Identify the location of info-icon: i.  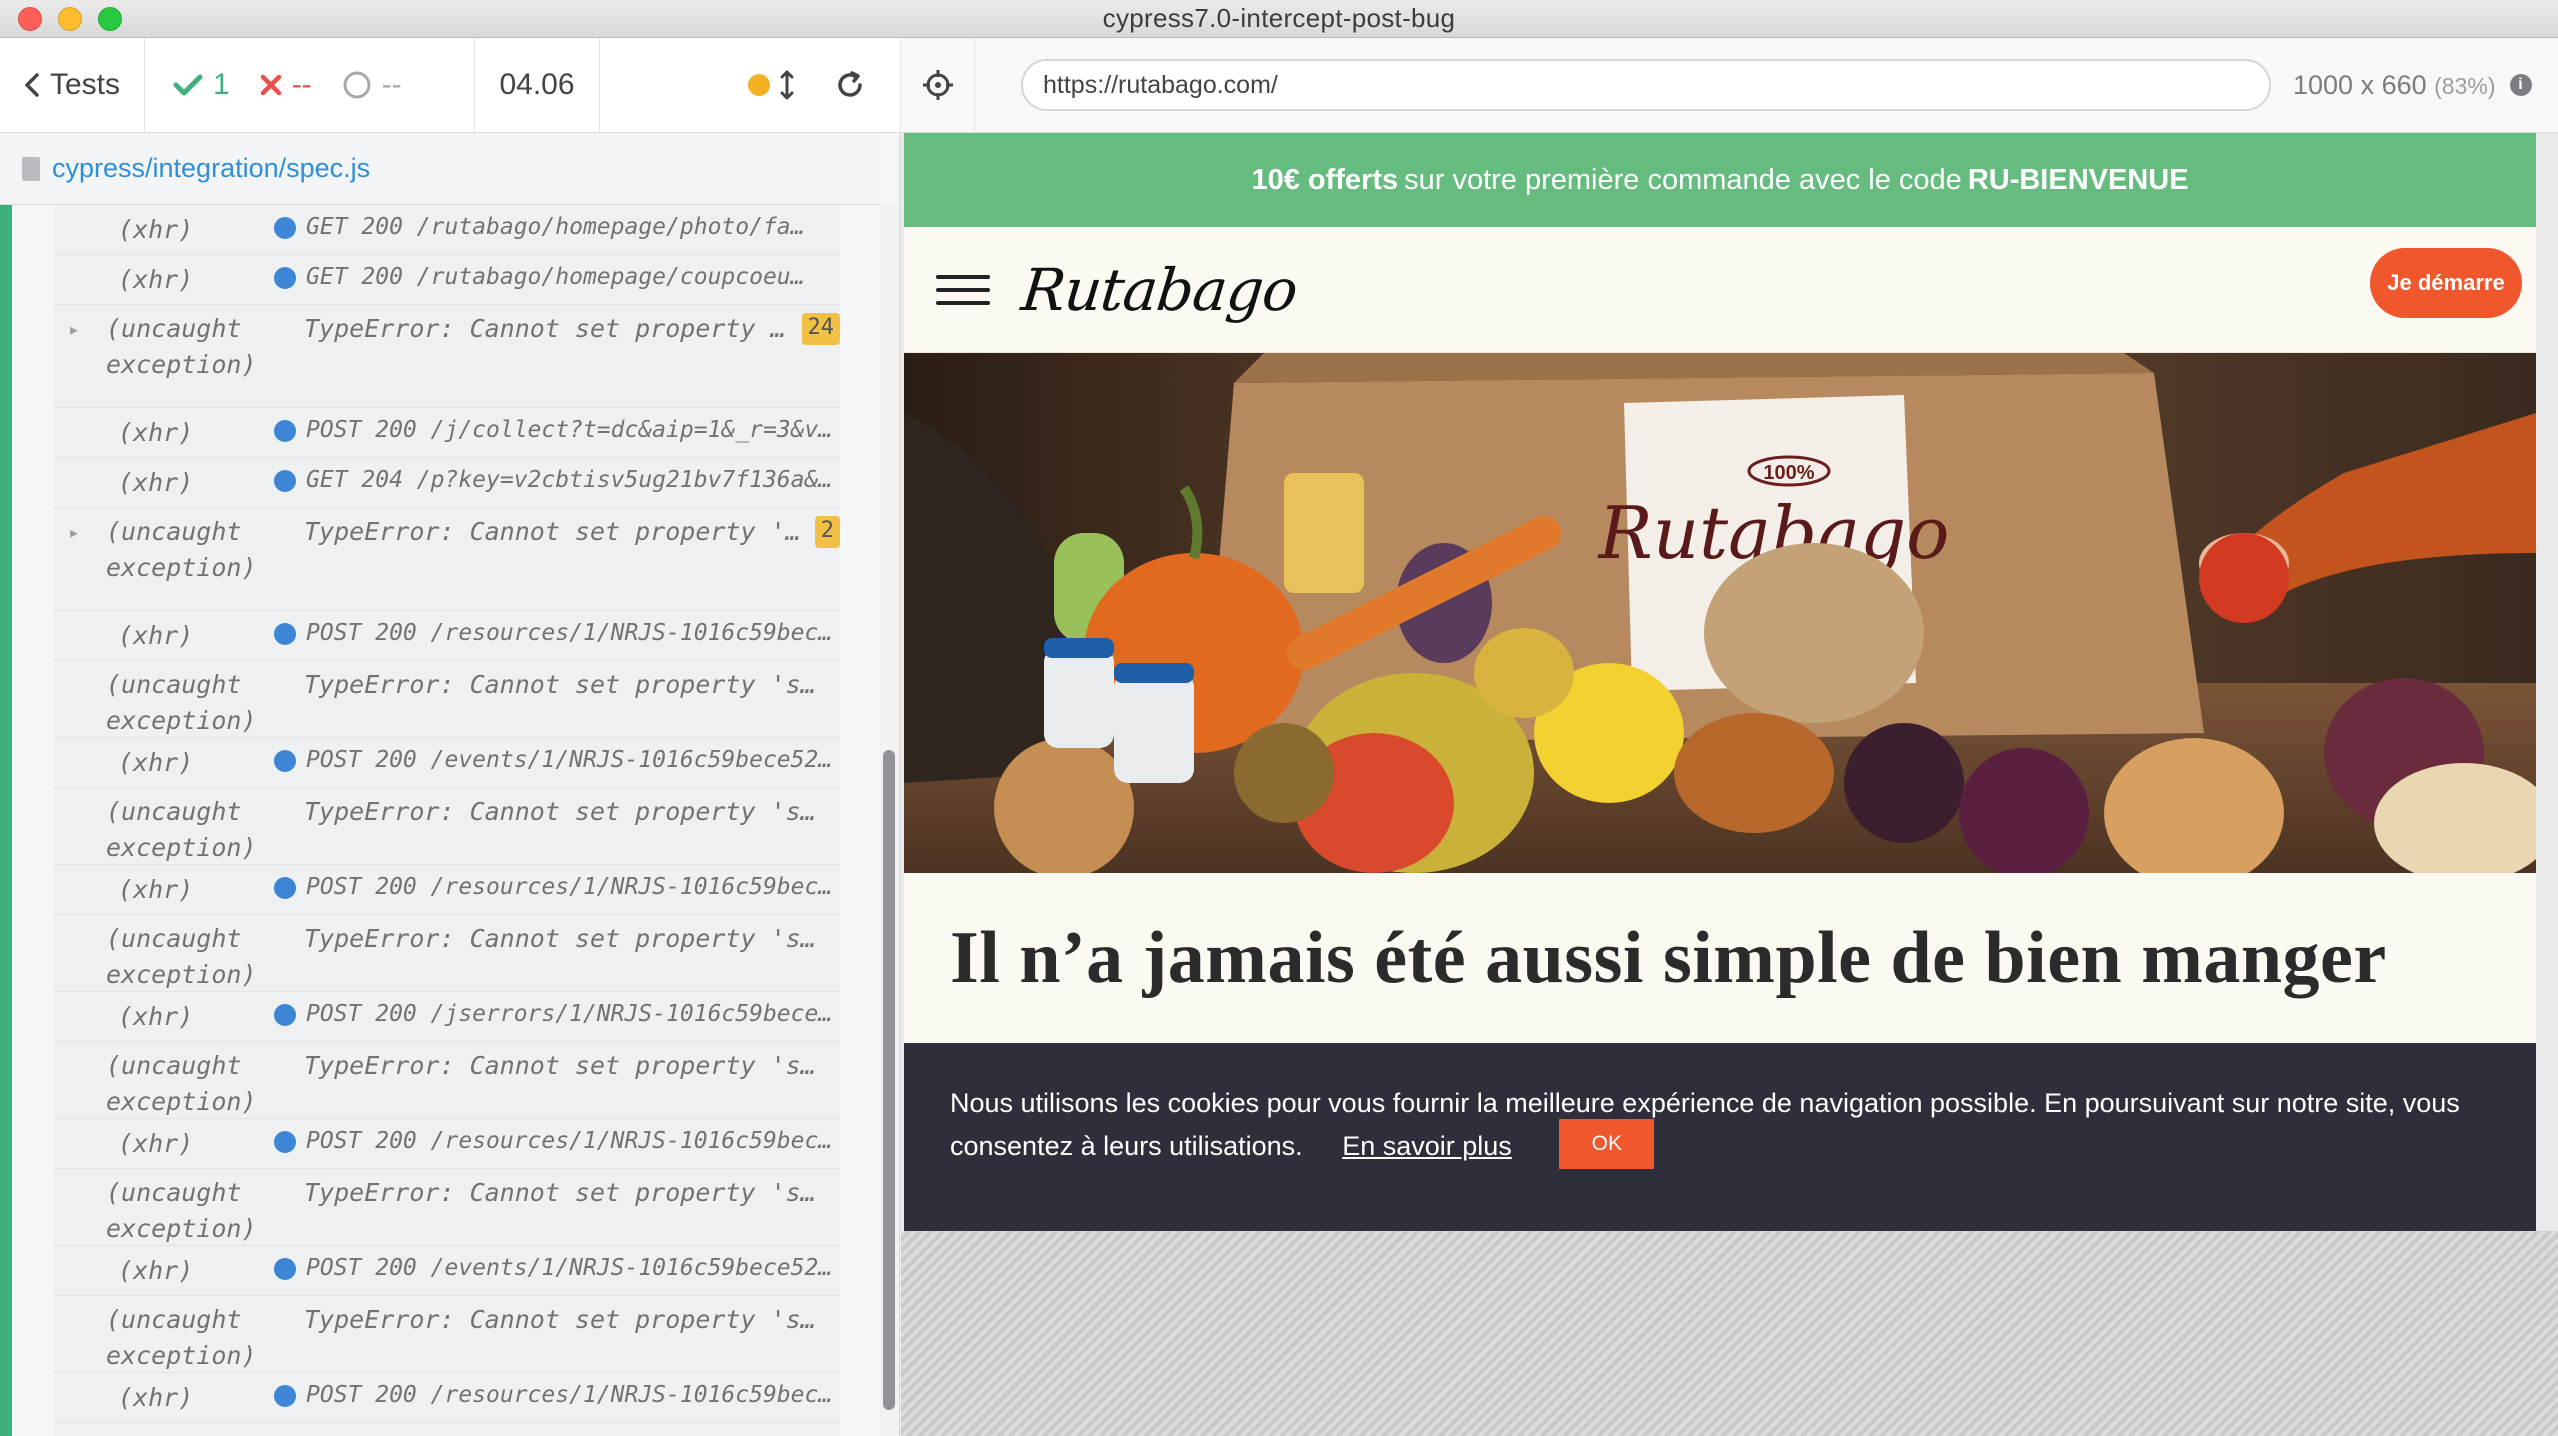
(2520, 85).